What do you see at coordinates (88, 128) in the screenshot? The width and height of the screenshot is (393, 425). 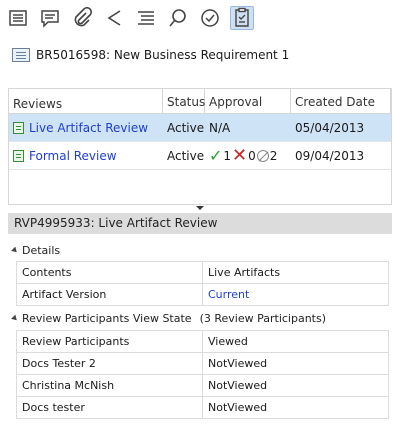 I see `review-link: Live Artifact Review` at bounding box center [88, 128].